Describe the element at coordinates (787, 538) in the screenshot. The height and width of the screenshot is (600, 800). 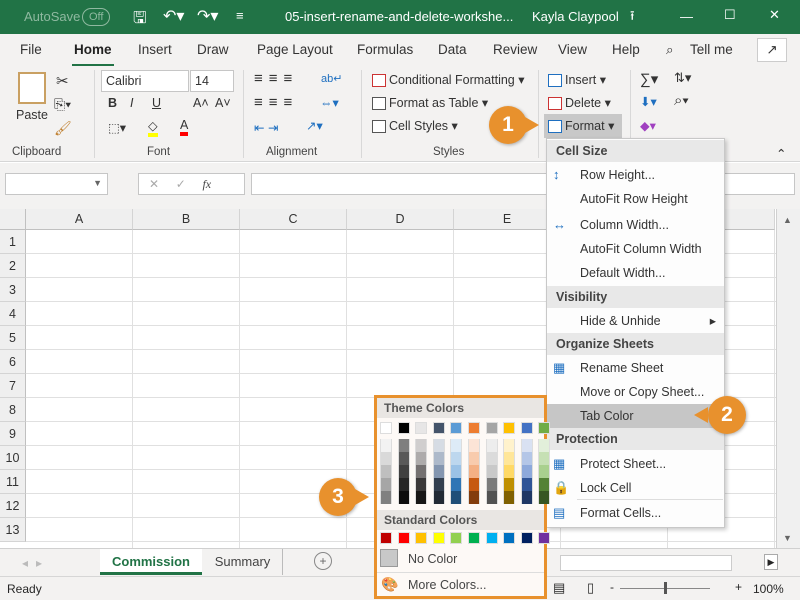
I see `scroll-down-icon: ▼` at that location.